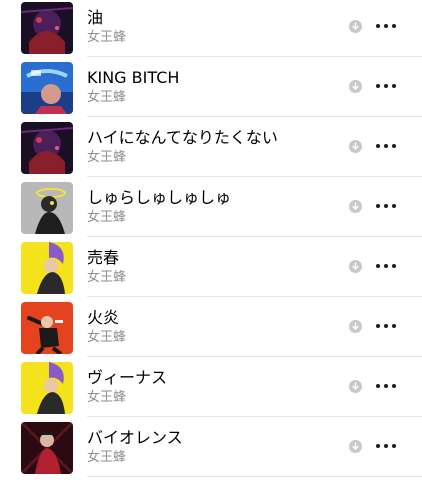  What do you see at coordinates (103, 257) in the screenshot?
I see `song-title: 売春` at bounding box center [103, 257].